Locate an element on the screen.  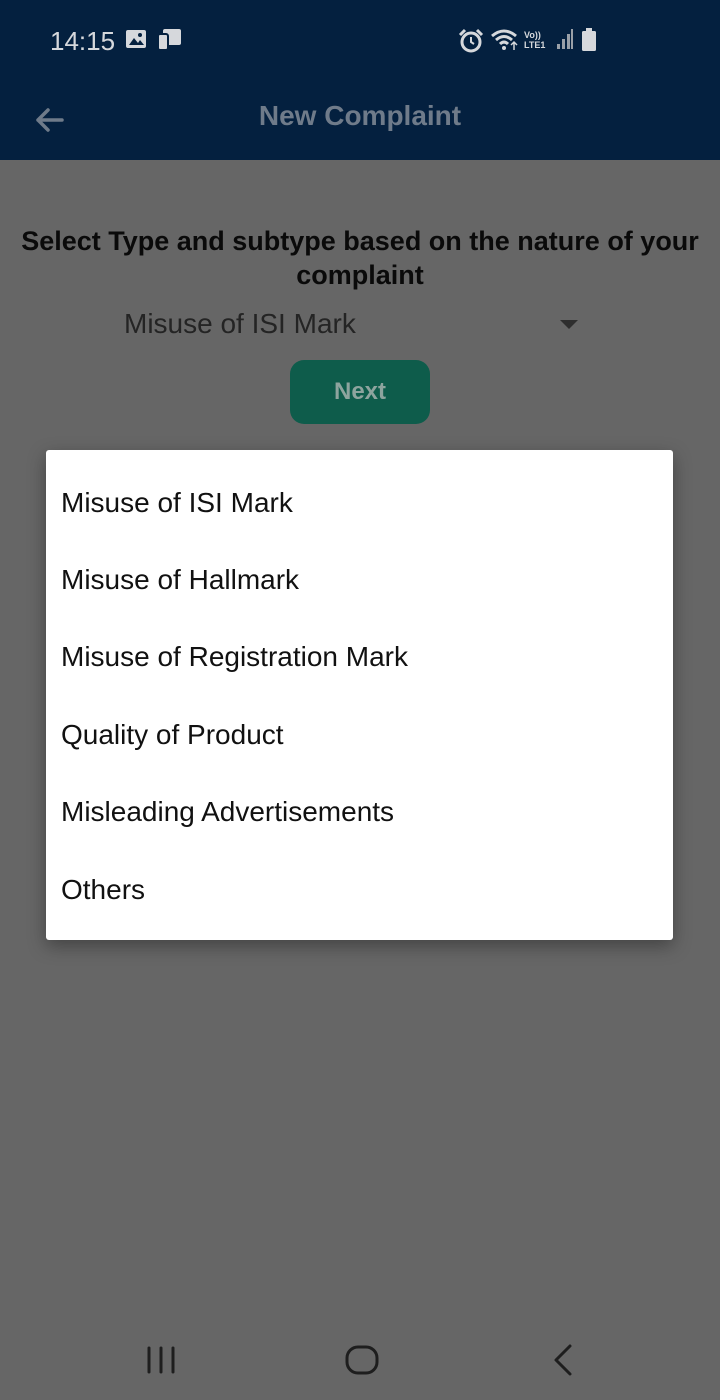
app-bar: New Complaint is located at coordinates (360, 120).